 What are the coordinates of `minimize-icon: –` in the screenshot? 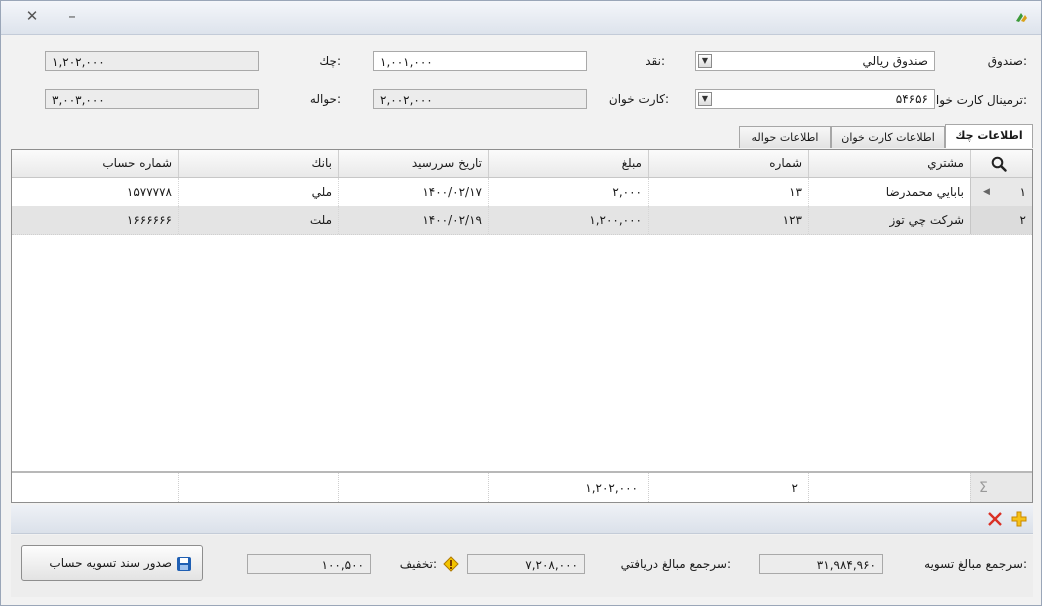 It's located at (72, 16).